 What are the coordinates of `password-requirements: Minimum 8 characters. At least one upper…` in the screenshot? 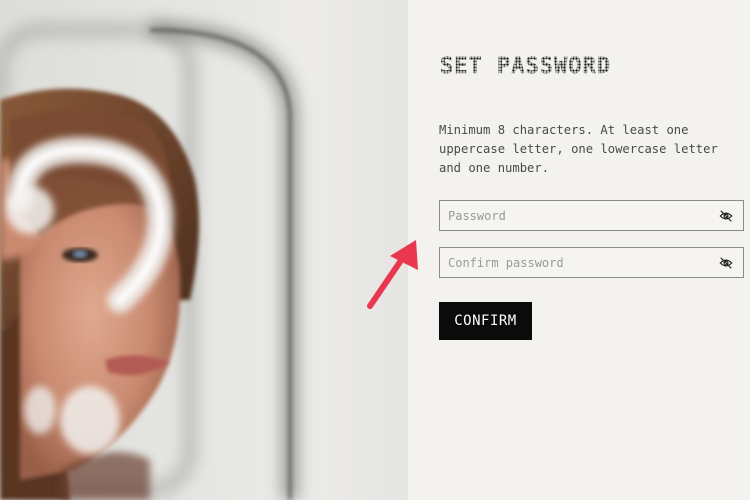 It's located at (578, 149).